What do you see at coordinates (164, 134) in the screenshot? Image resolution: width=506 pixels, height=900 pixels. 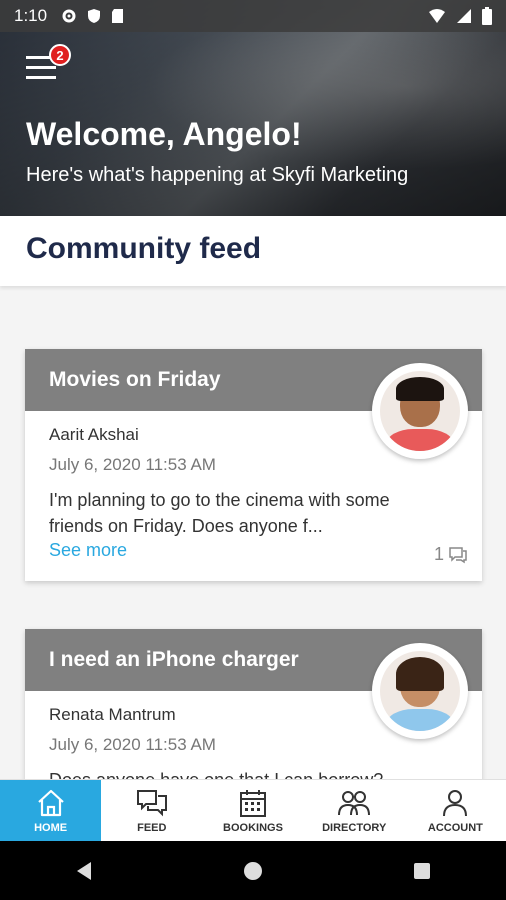 I see `welcome-heading: Welcome, Angelo!` at bounding box center [164, 134].